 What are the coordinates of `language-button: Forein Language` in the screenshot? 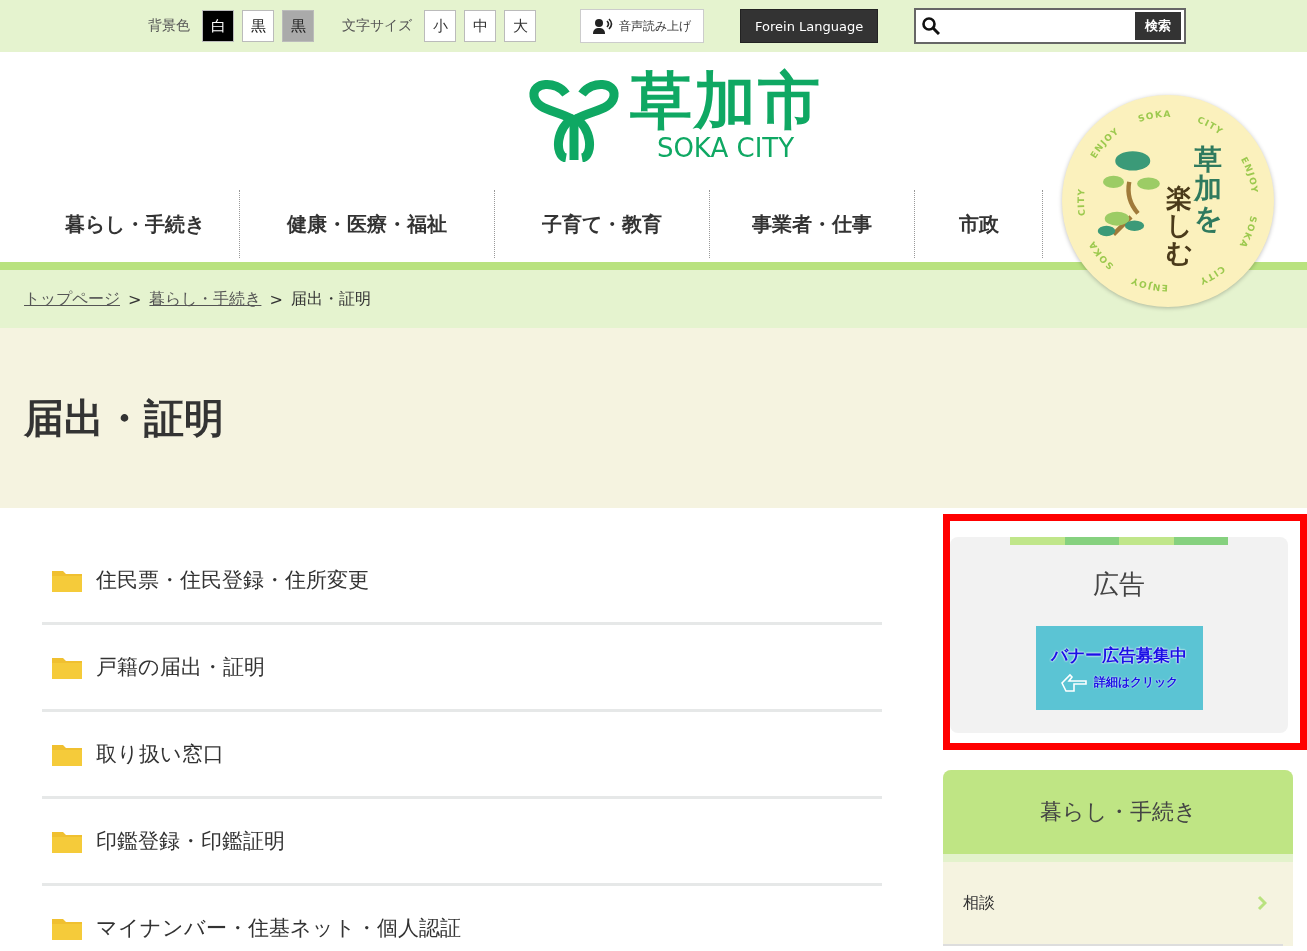 It's located at (809, 26).